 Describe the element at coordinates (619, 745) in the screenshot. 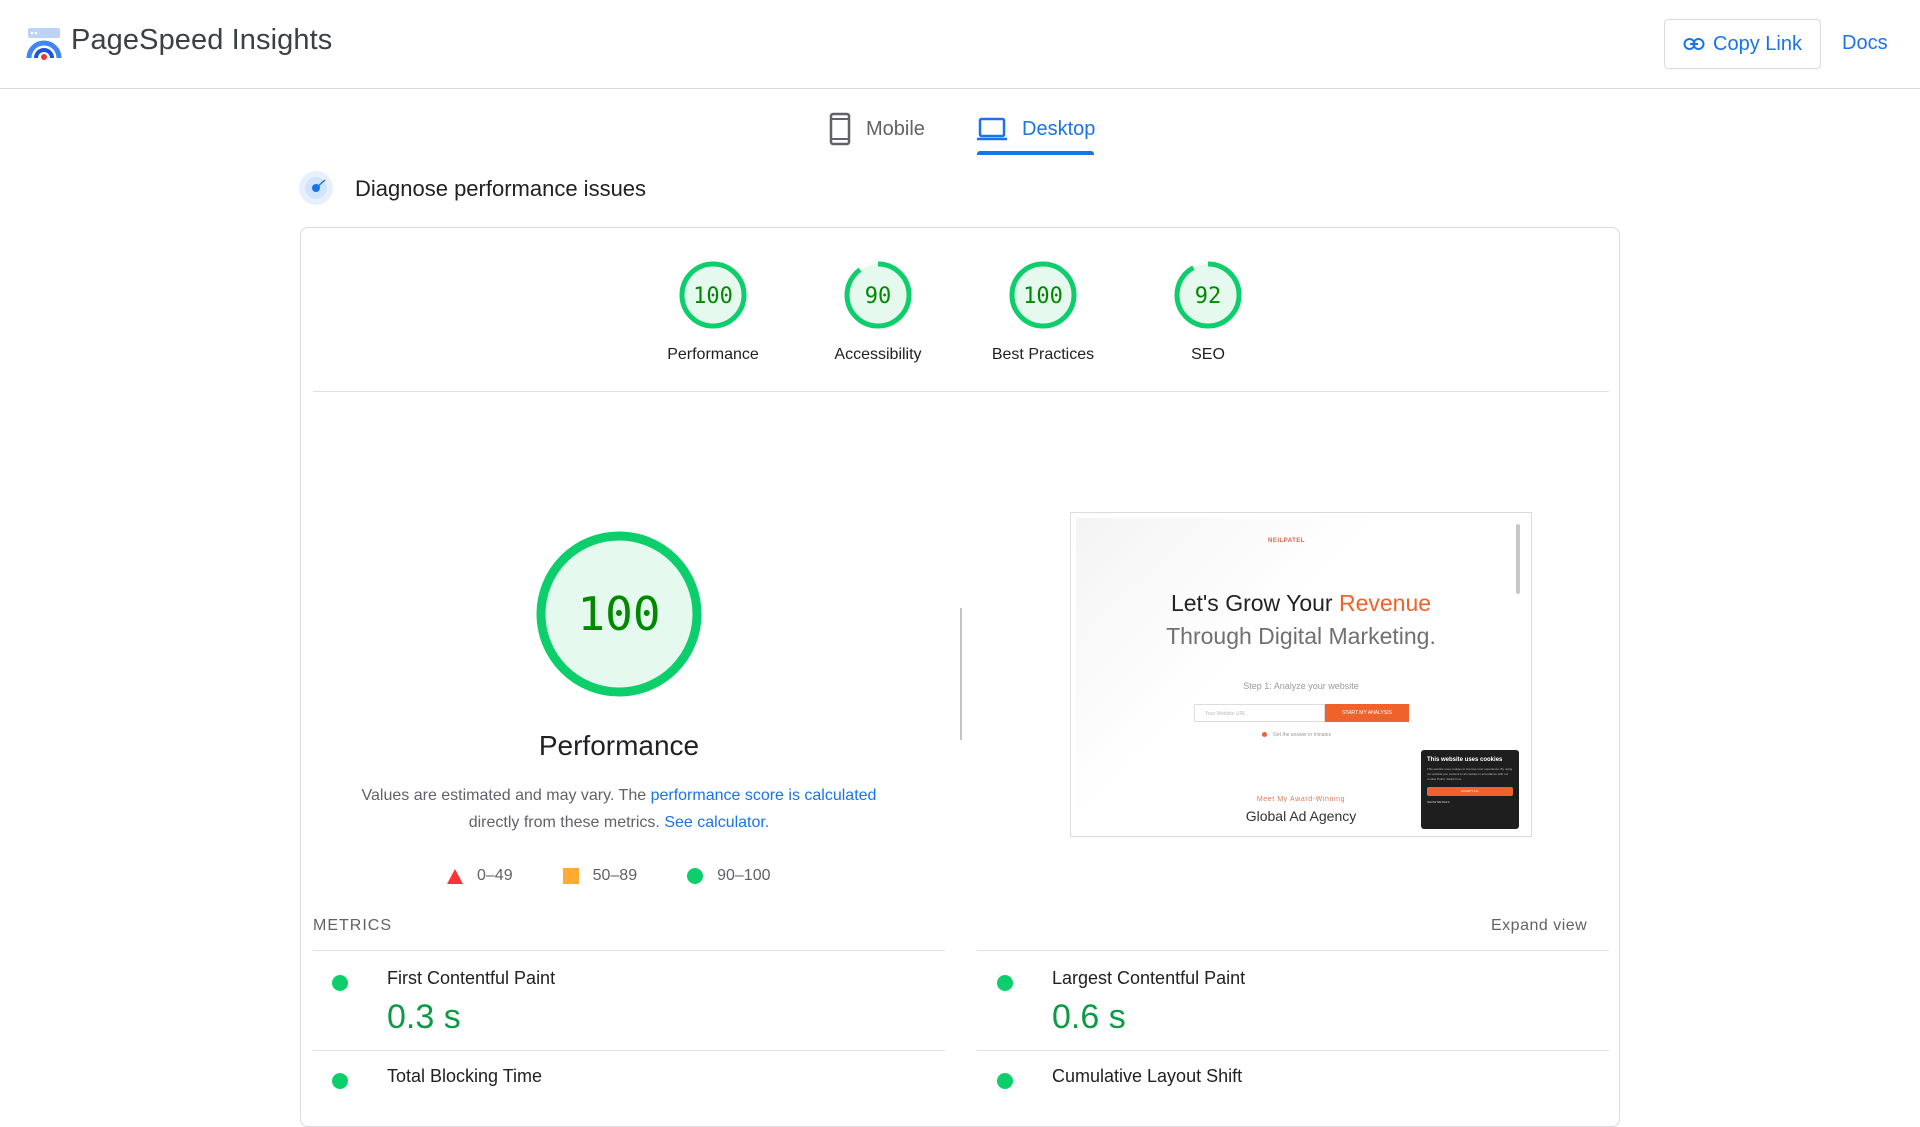

I see `performance-title: Performance` at that location.